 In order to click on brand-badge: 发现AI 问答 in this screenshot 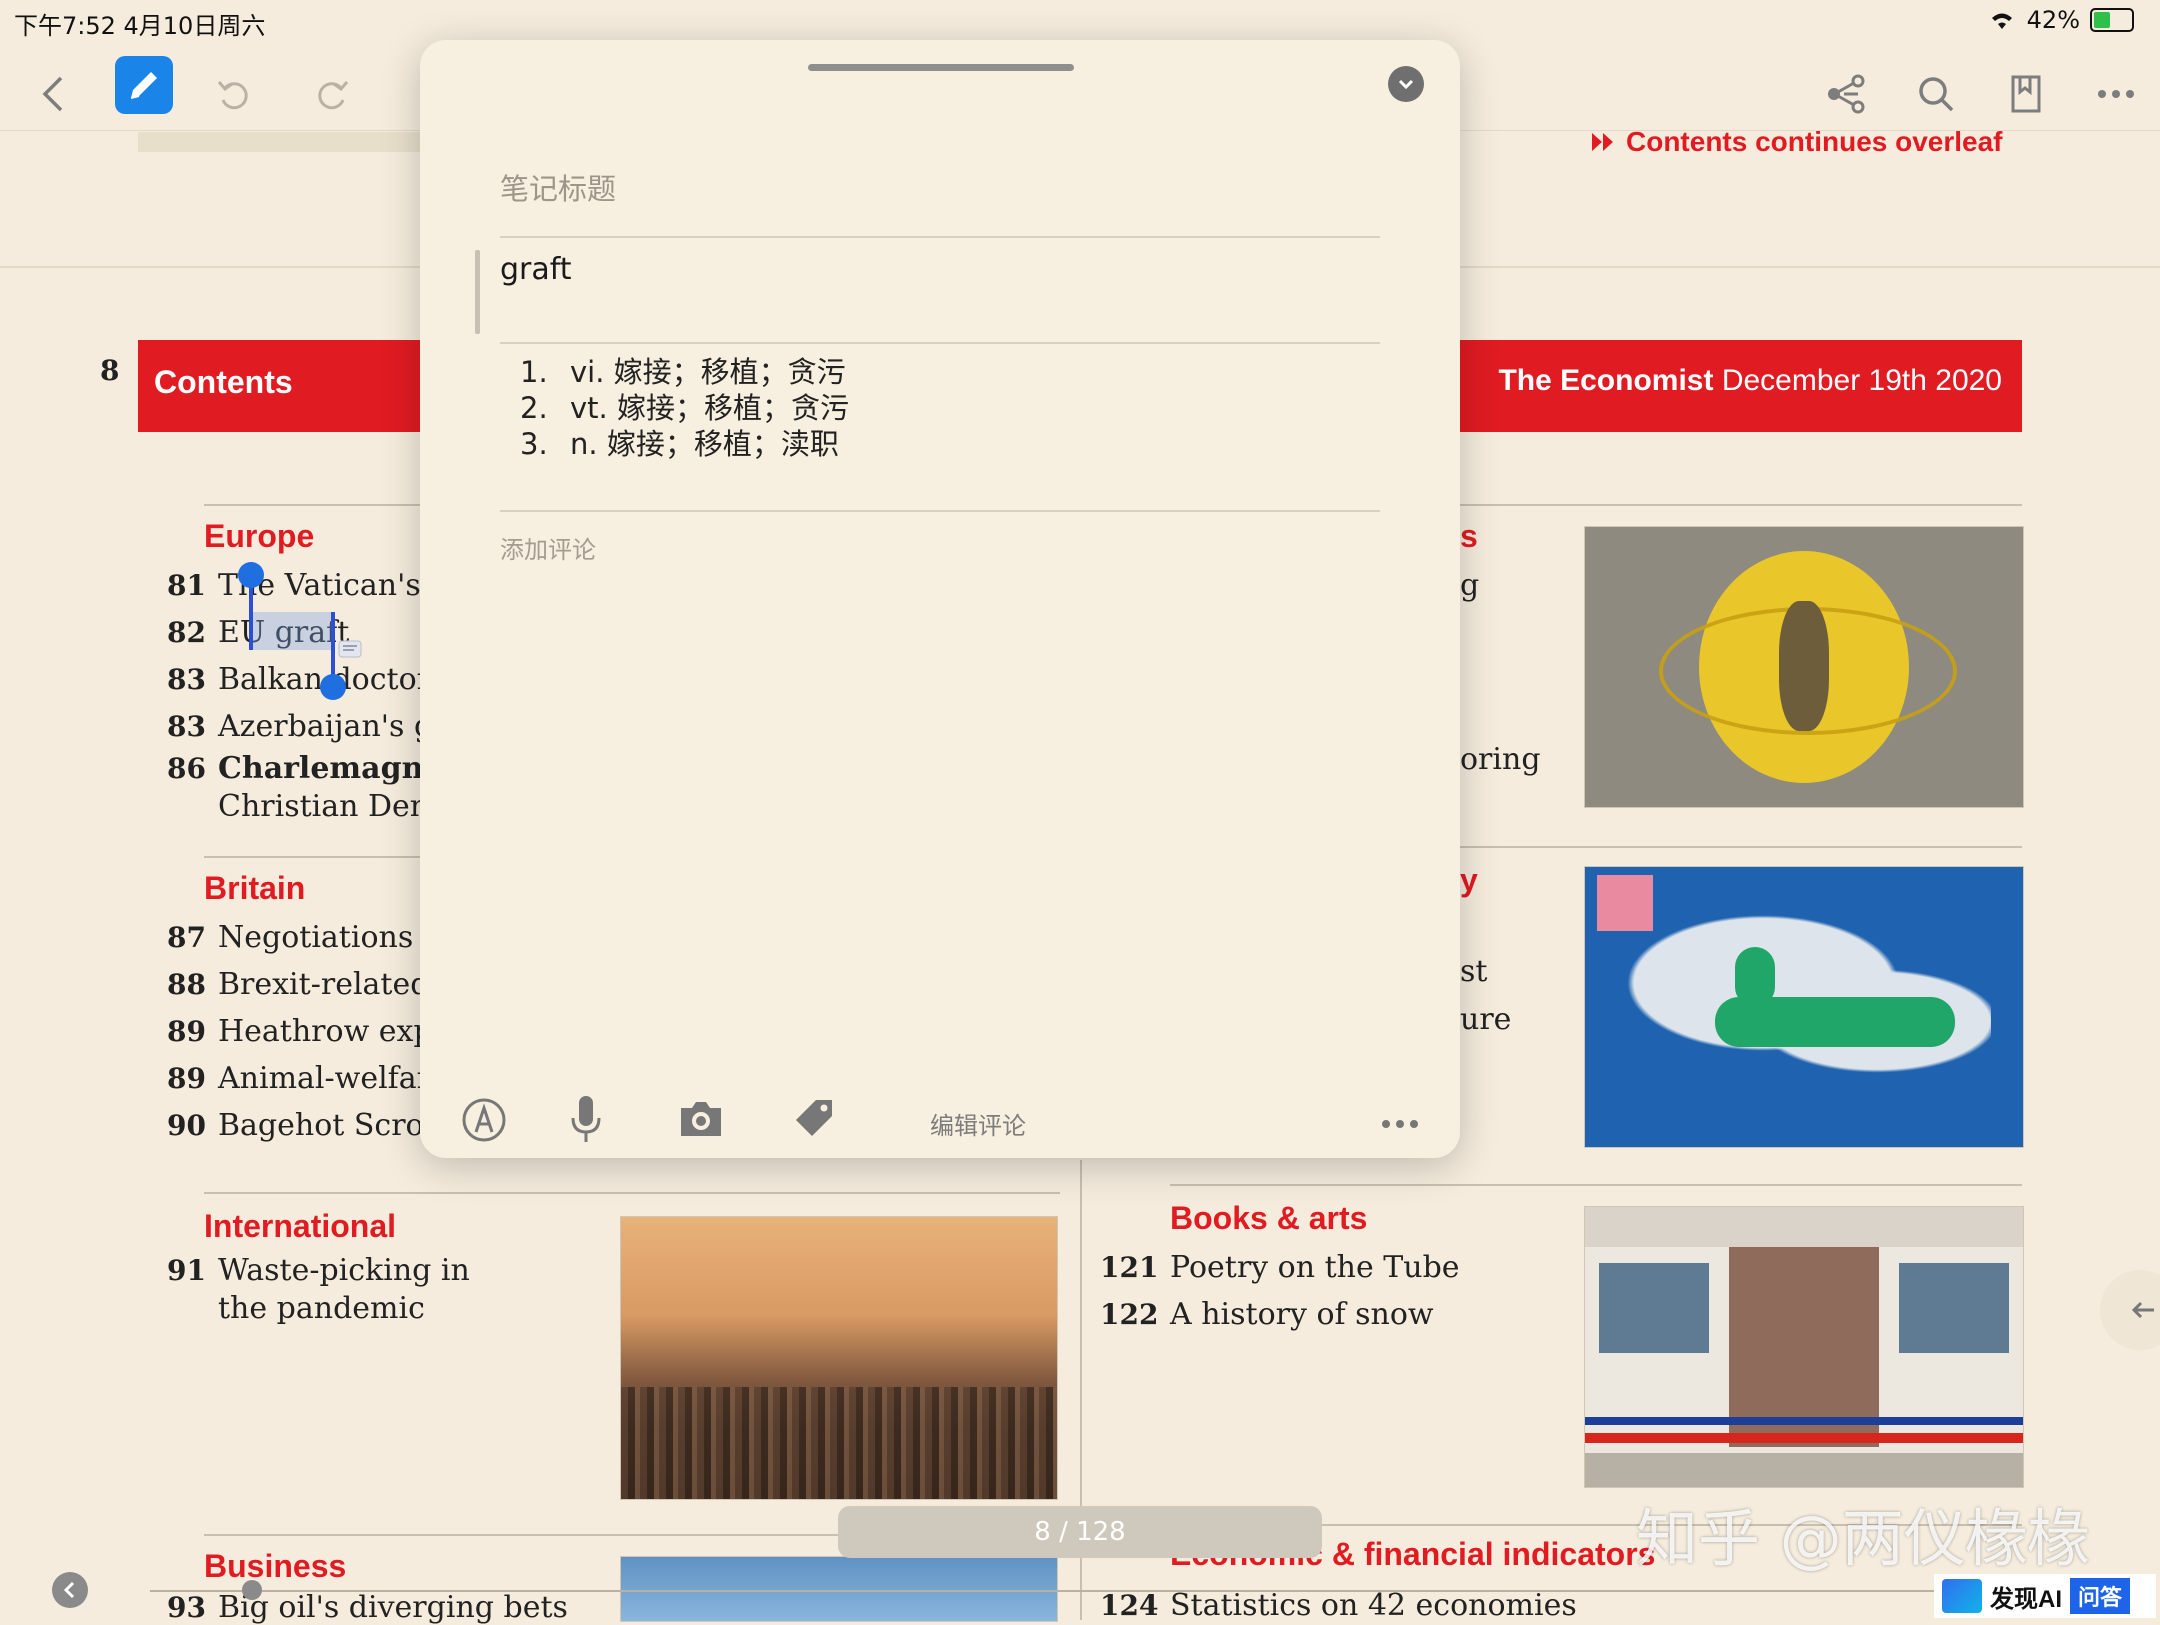, I will do `click(2045, 1596)`.